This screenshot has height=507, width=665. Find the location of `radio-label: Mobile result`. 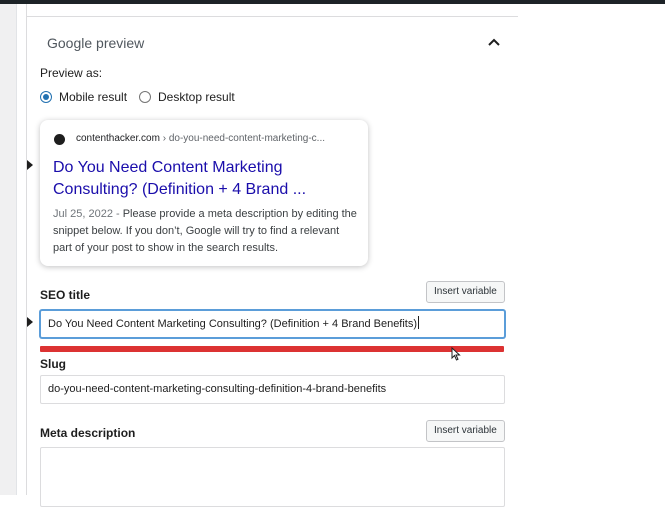

radio-label: Mobile result is located at coordinates (93, 97).